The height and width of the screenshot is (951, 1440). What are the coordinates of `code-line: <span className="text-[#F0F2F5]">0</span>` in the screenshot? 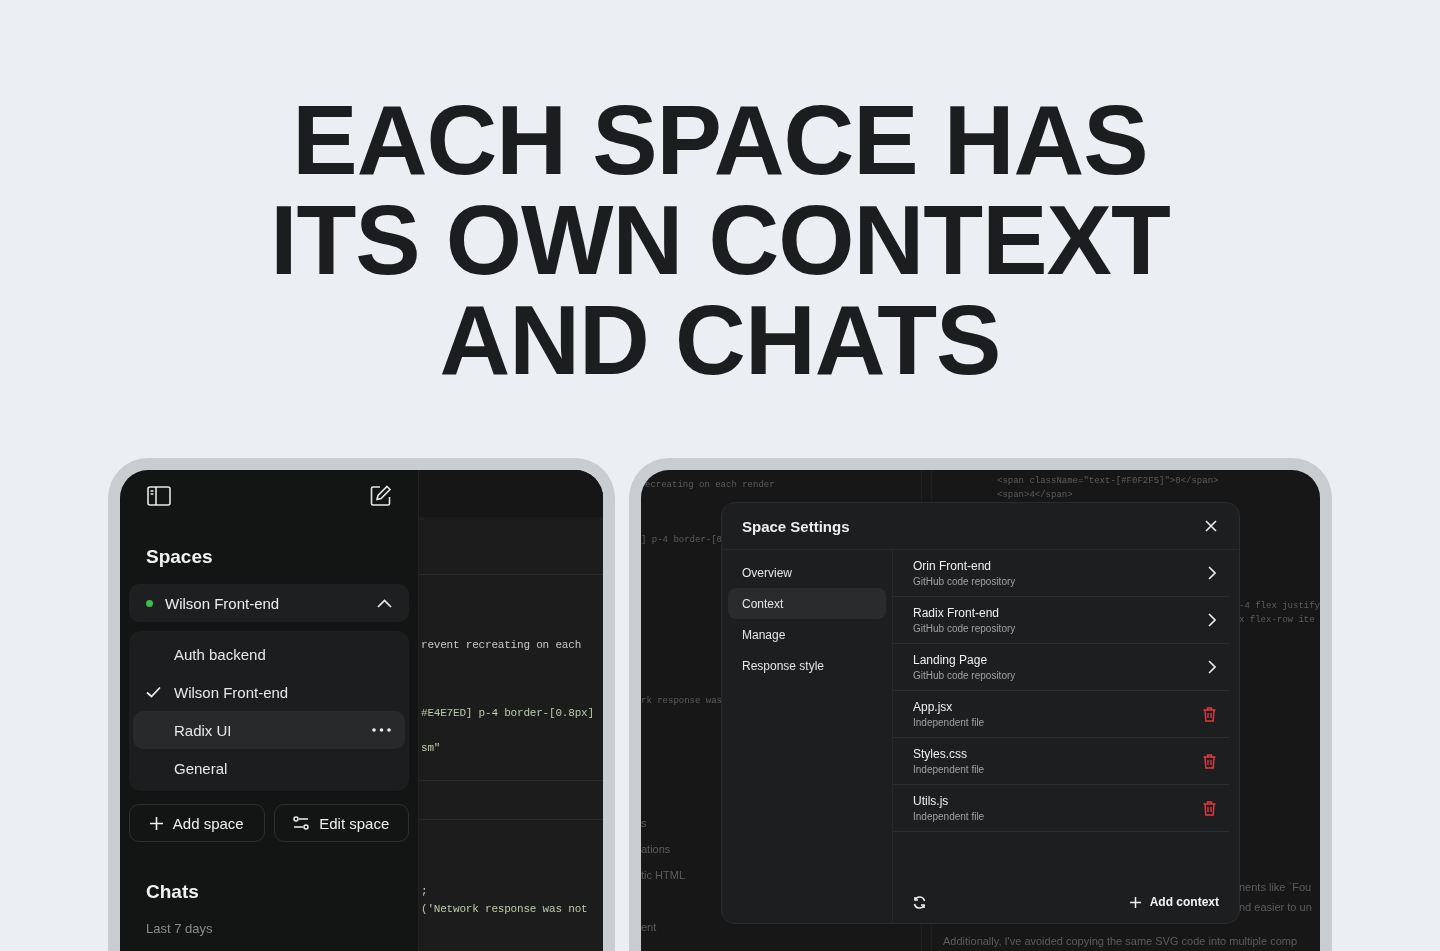 It's located at (1108, 481).